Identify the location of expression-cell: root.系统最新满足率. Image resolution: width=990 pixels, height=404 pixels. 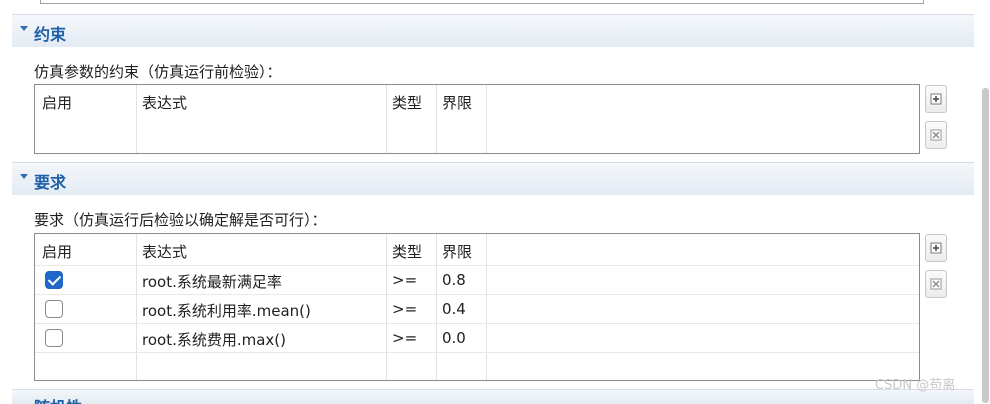
(212, 281).